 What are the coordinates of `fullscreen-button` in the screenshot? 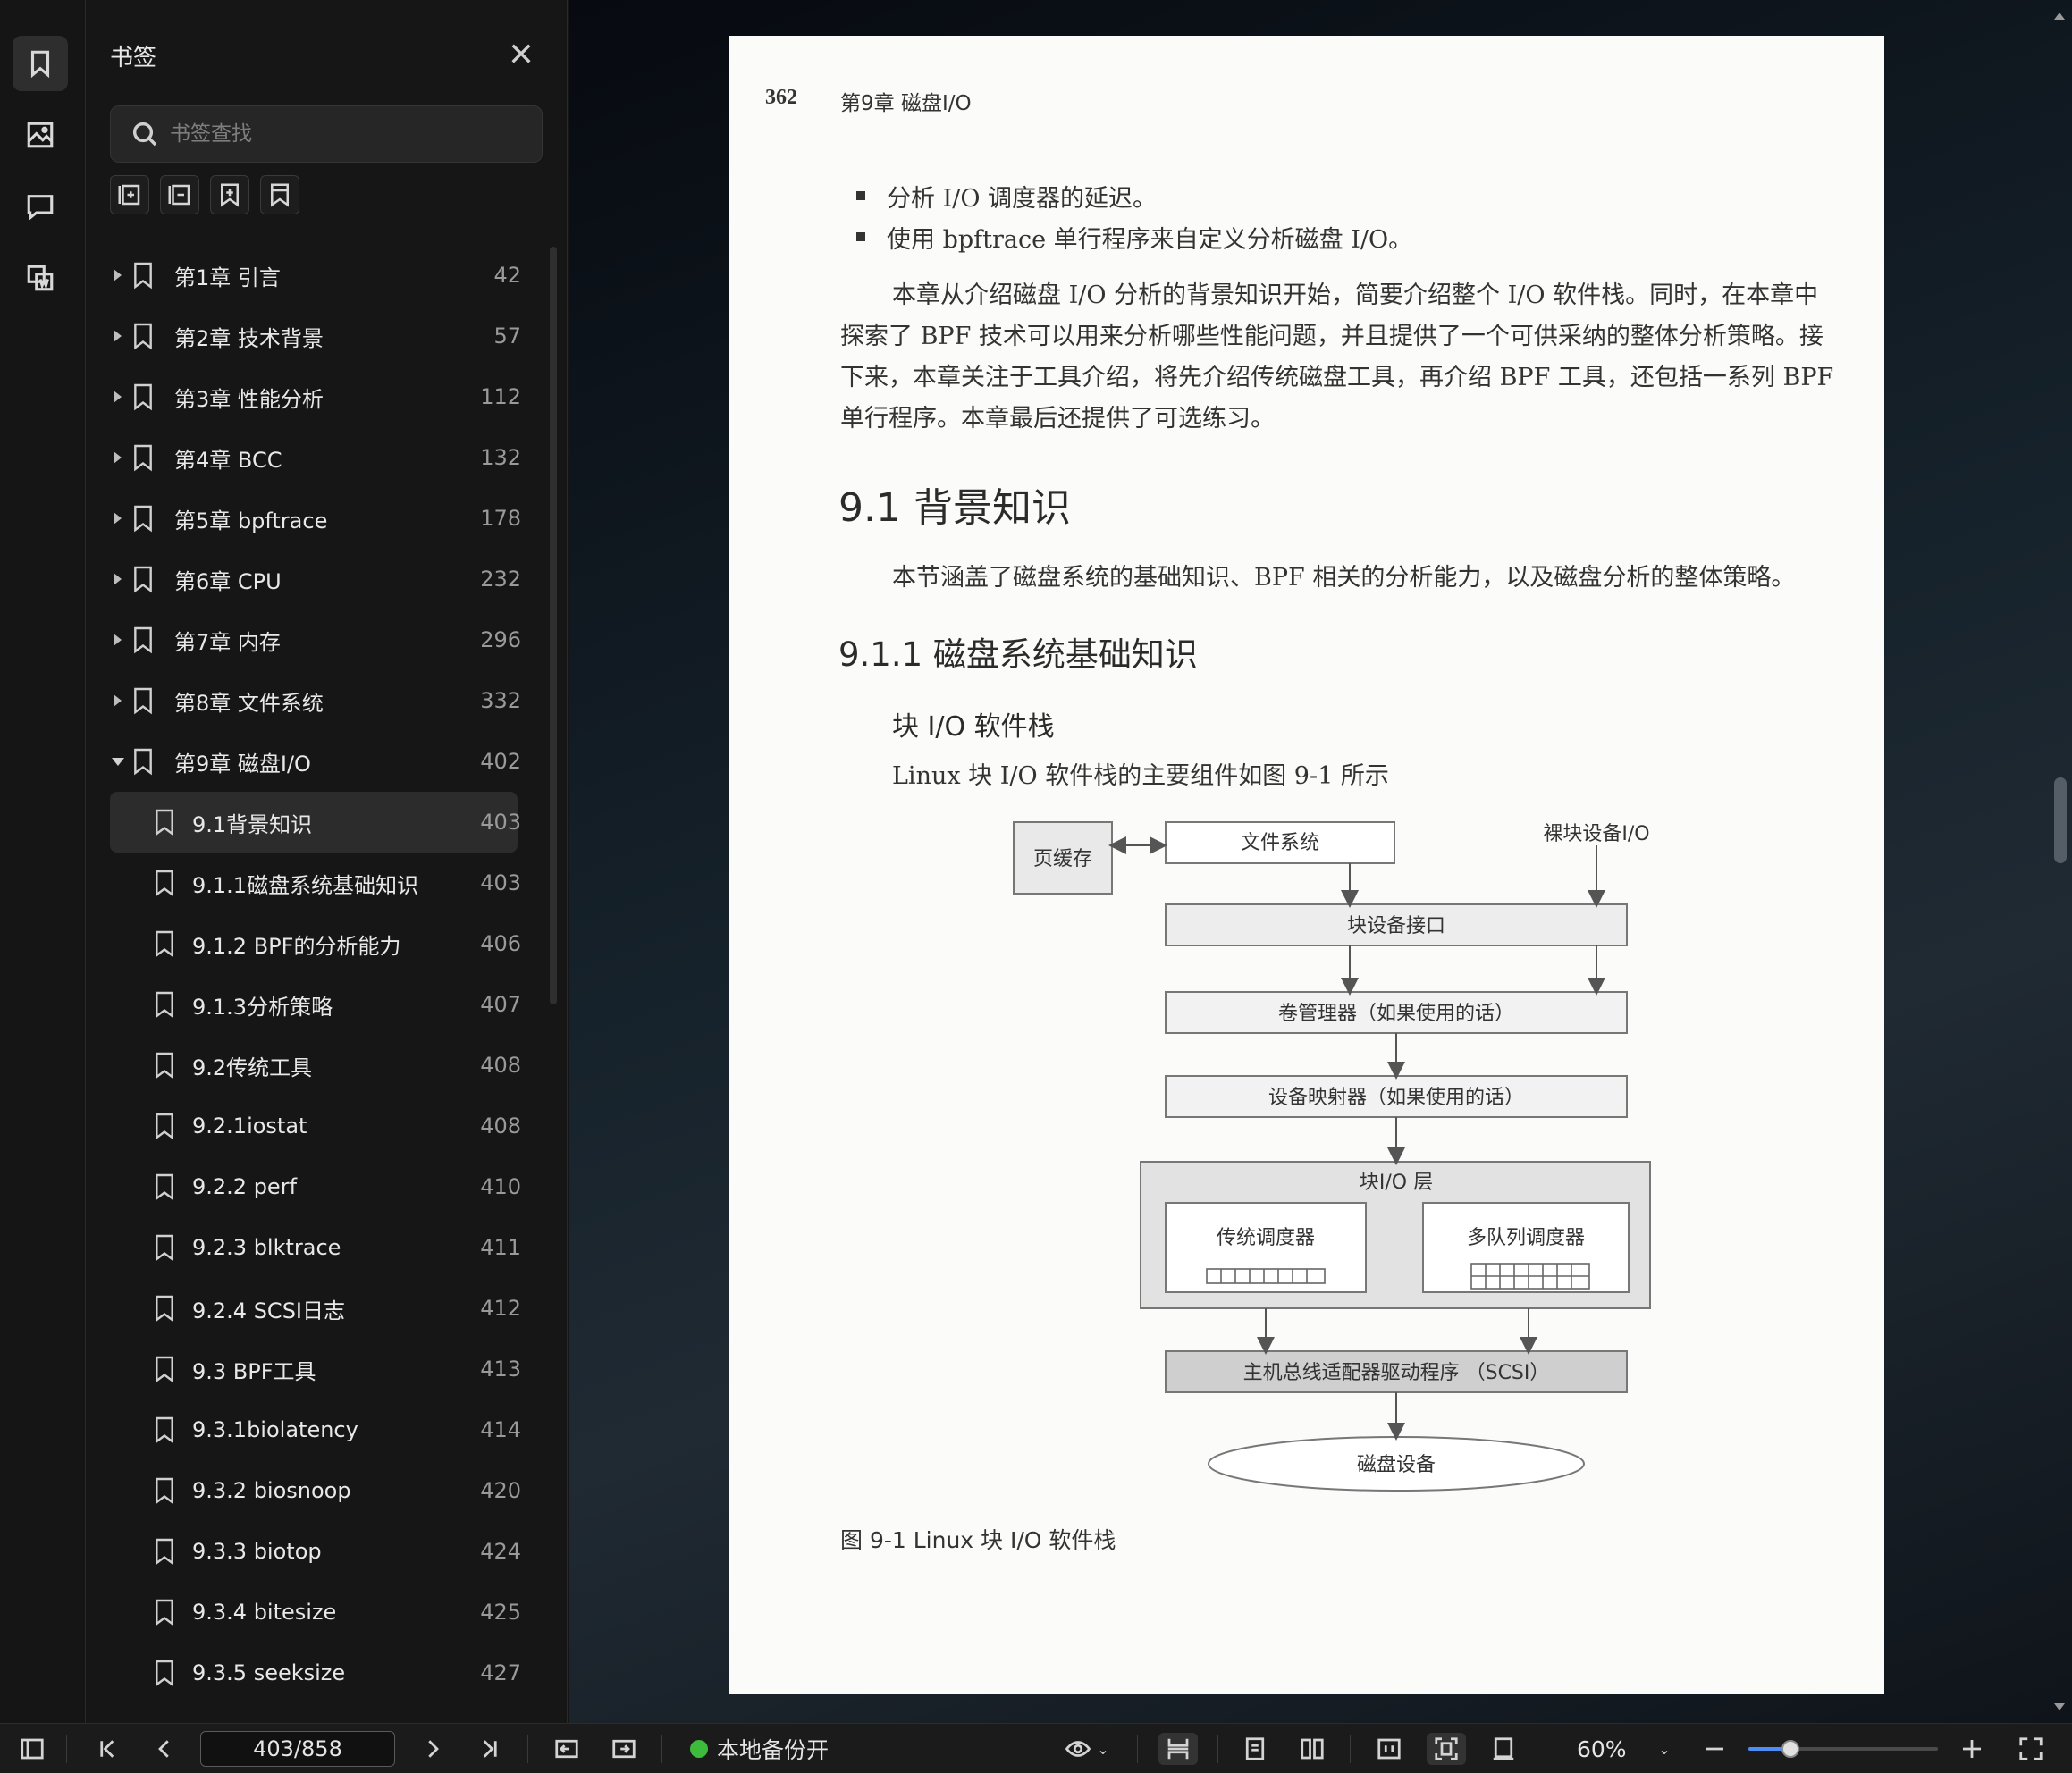 It's located at (2031, 1749).